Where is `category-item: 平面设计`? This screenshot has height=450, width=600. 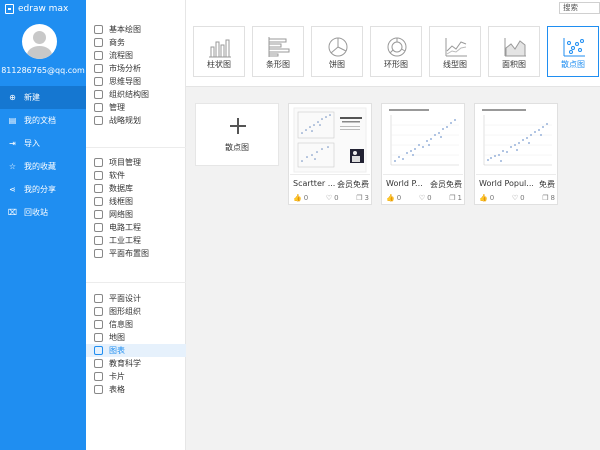 category-item: 平面设计 is located at coordinates (136, 298).